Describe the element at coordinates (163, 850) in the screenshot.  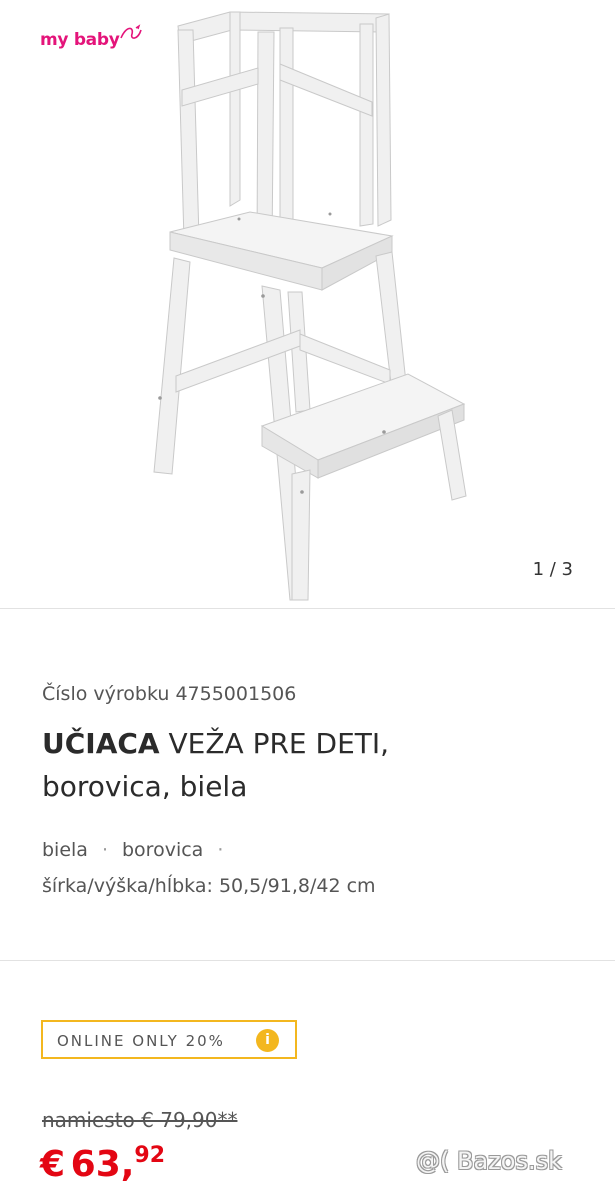
I see `attribute-material: borovica` at that location.